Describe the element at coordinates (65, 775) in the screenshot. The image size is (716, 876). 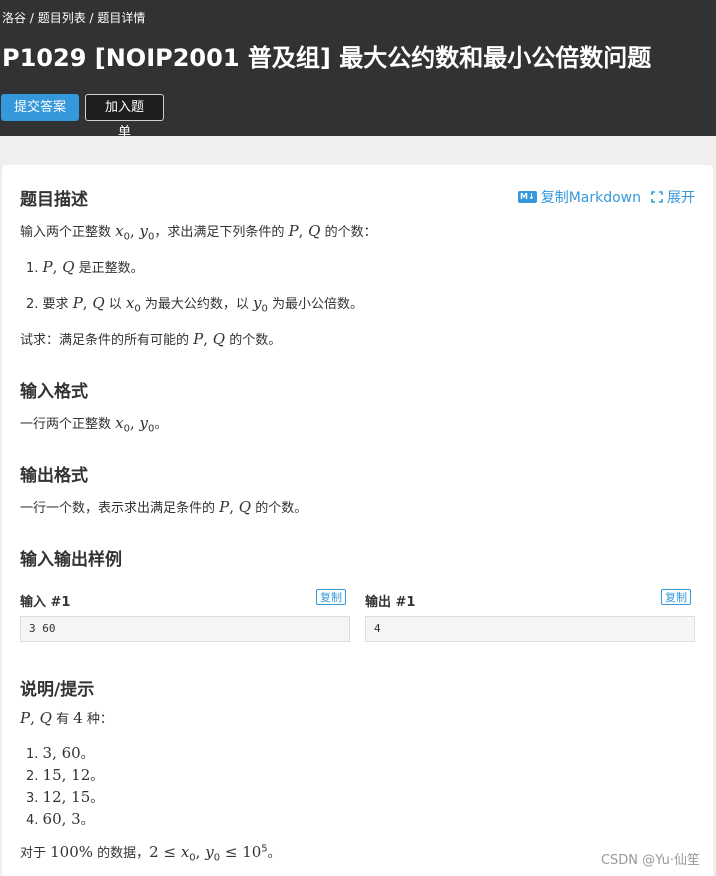
I see `list-item: 2. 15, 12。` at that location.